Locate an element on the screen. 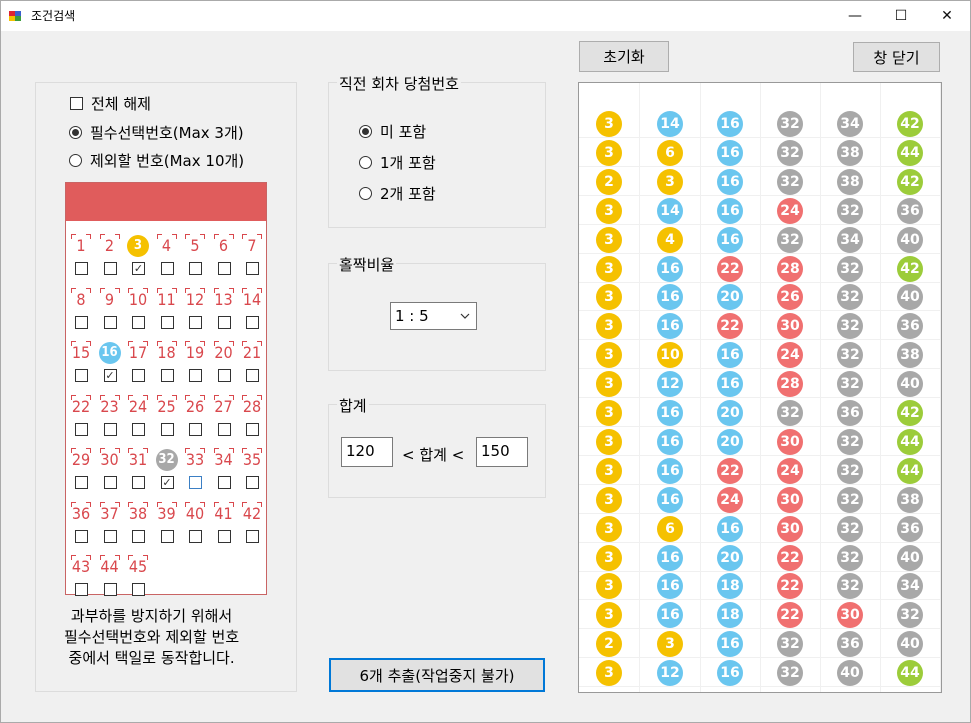  prev-draw-option-2: 2개 포함 is located at coordinates (397, 193).